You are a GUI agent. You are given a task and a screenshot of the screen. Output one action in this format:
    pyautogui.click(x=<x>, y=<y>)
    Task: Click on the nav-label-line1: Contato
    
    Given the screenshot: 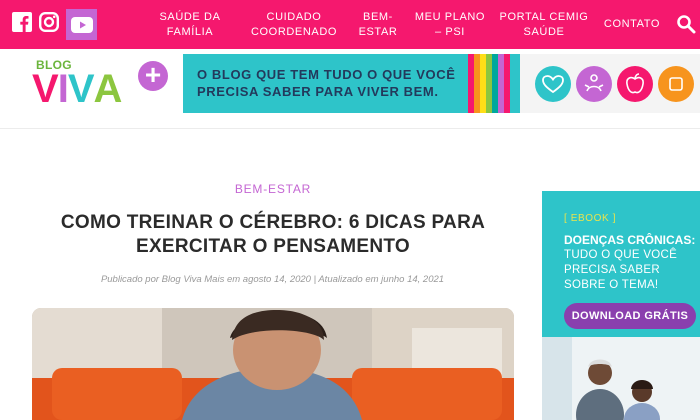 What is the action you would take?
    pyautogui.click(x=632, y=24)
    